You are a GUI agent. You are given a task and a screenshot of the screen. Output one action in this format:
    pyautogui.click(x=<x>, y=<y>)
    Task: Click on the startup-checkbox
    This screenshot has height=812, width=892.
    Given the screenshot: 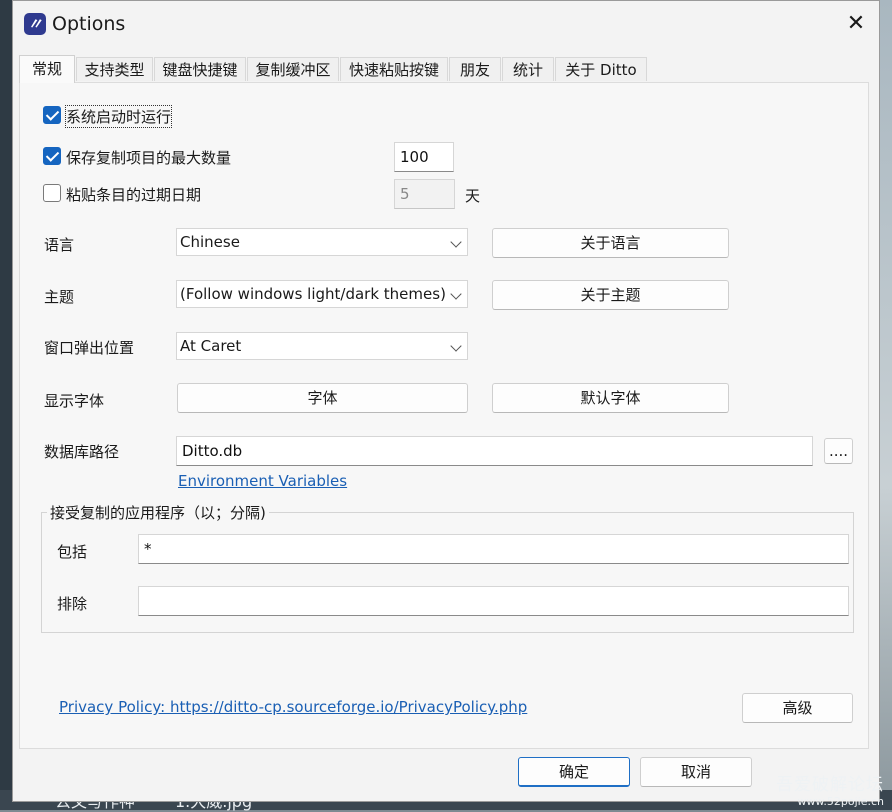 What is the action you would take?
    pyautogui.click(x=52, y=115)
    